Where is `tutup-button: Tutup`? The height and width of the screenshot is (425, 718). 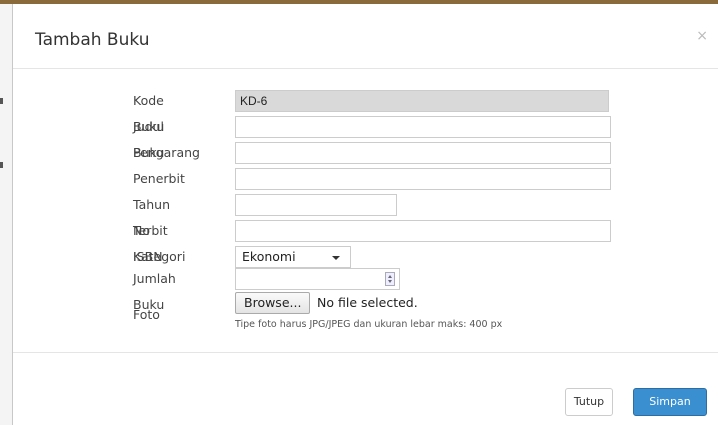
tutup-button: Tutup is located at coordinates (589, 402).